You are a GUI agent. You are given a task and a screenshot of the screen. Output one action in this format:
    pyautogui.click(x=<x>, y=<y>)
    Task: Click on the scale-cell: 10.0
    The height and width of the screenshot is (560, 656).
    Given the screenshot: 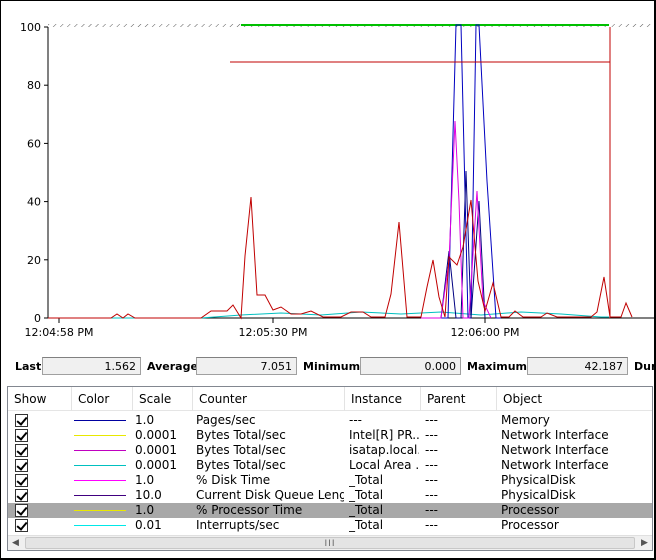 What is the action you would take?
    pyautogui.click(x=148, y=495)
    